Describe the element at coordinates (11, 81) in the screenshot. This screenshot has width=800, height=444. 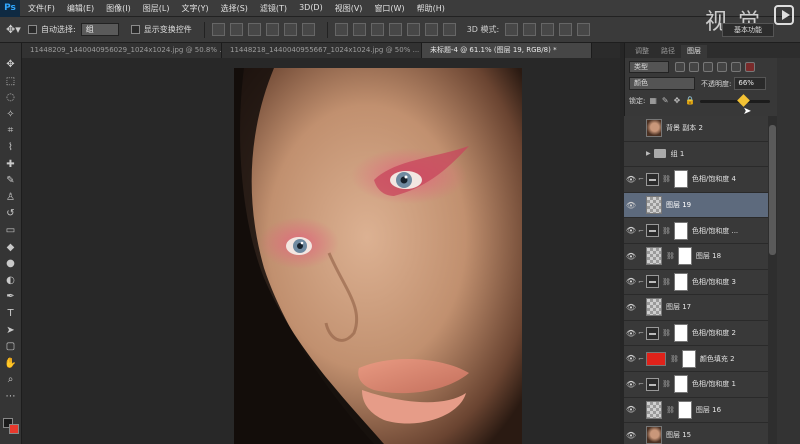
I see `marquee-tool-icon: ⬚` at that location.